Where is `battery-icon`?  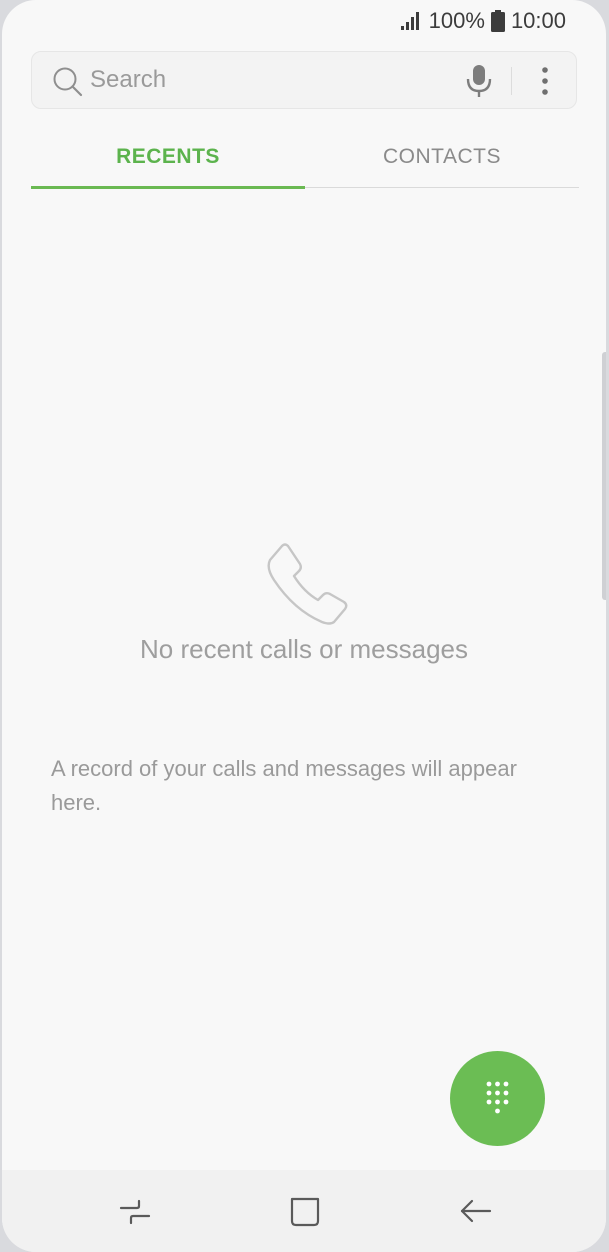 battery-icon is located at coordinates (497, 21).